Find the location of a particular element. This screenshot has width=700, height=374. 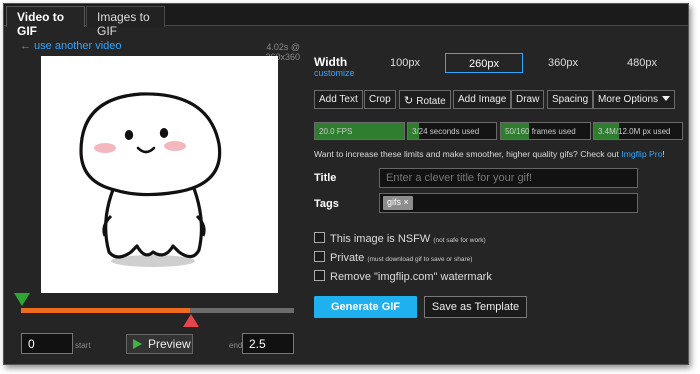

timeline-selected-range is located at coordinates (106, 310).